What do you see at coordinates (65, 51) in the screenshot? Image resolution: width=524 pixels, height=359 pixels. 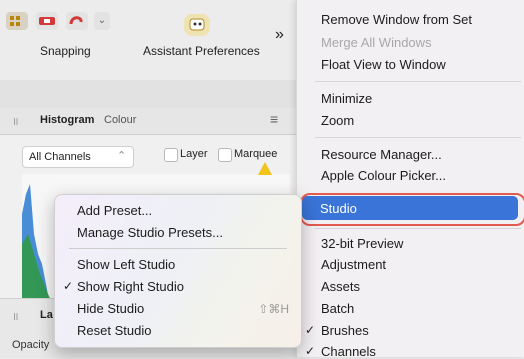 I see `snapping-label: Snapping` at bounding box center [65, 51].